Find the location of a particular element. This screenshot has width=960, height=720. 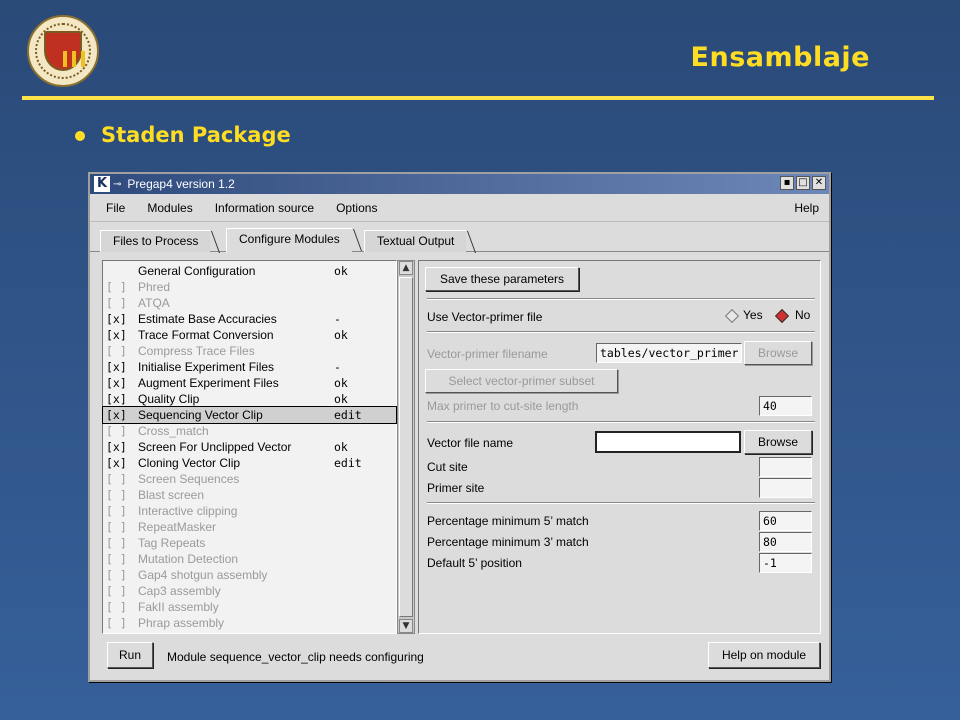

module-row: [x] Sequencing Vector Clip edit is located at coordinates (249, 415).